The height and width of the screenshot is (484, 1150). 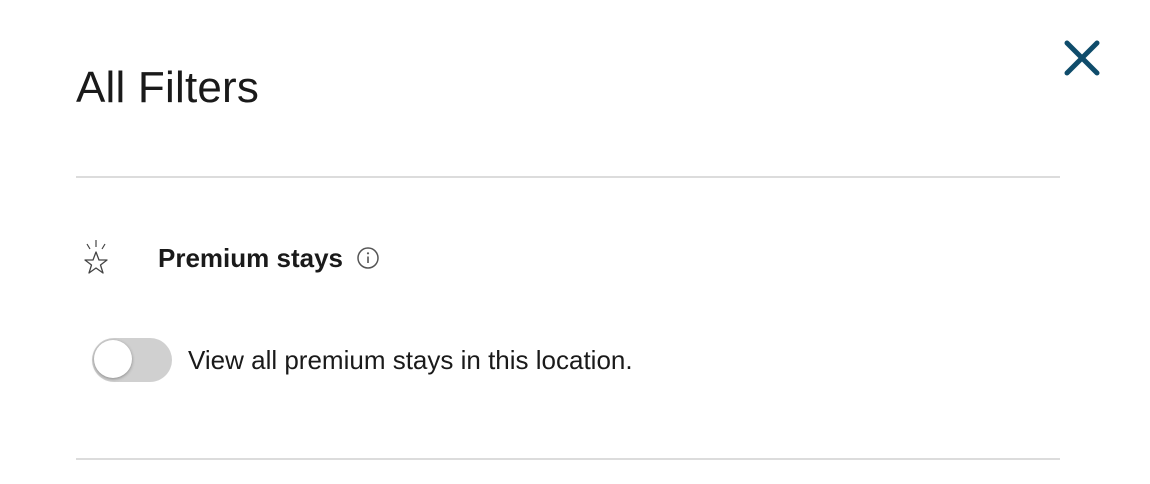 I want to click on toggle-knob, so click(x=113, y=359).